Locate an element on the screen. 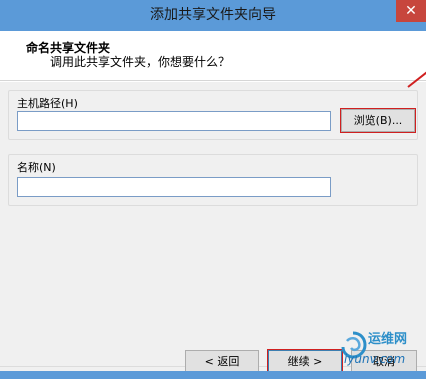 The height and width of the screenshot is (379, 426). host-path-input is located at coordinates (174, 121).